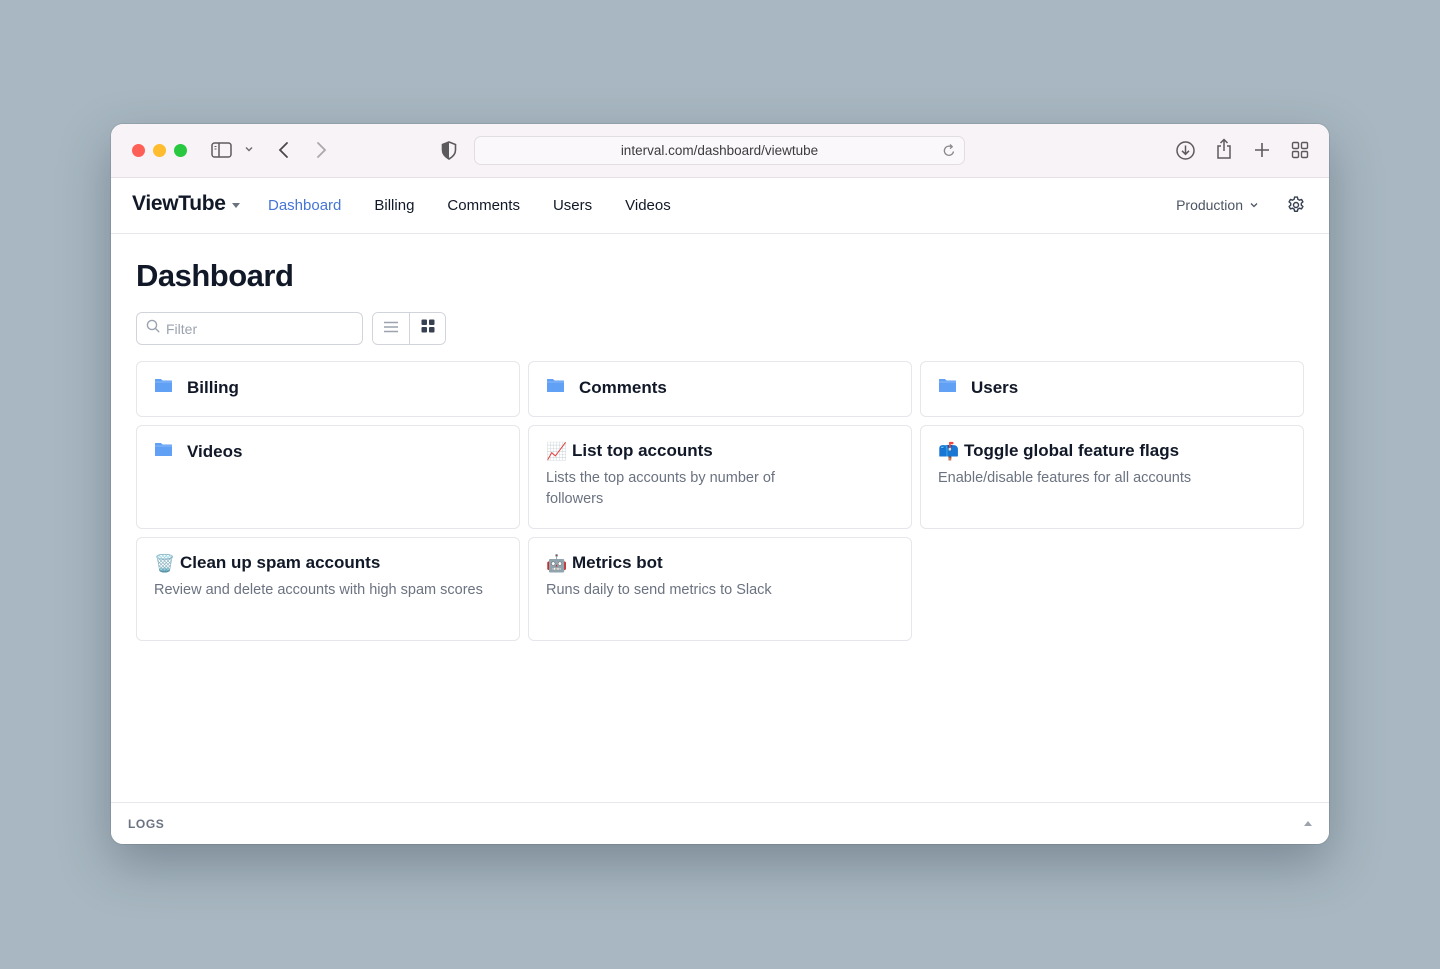  Describe the element at coordinates (483, 205) in the screenshot. I see `nav-link-comments: Comments` at that location.